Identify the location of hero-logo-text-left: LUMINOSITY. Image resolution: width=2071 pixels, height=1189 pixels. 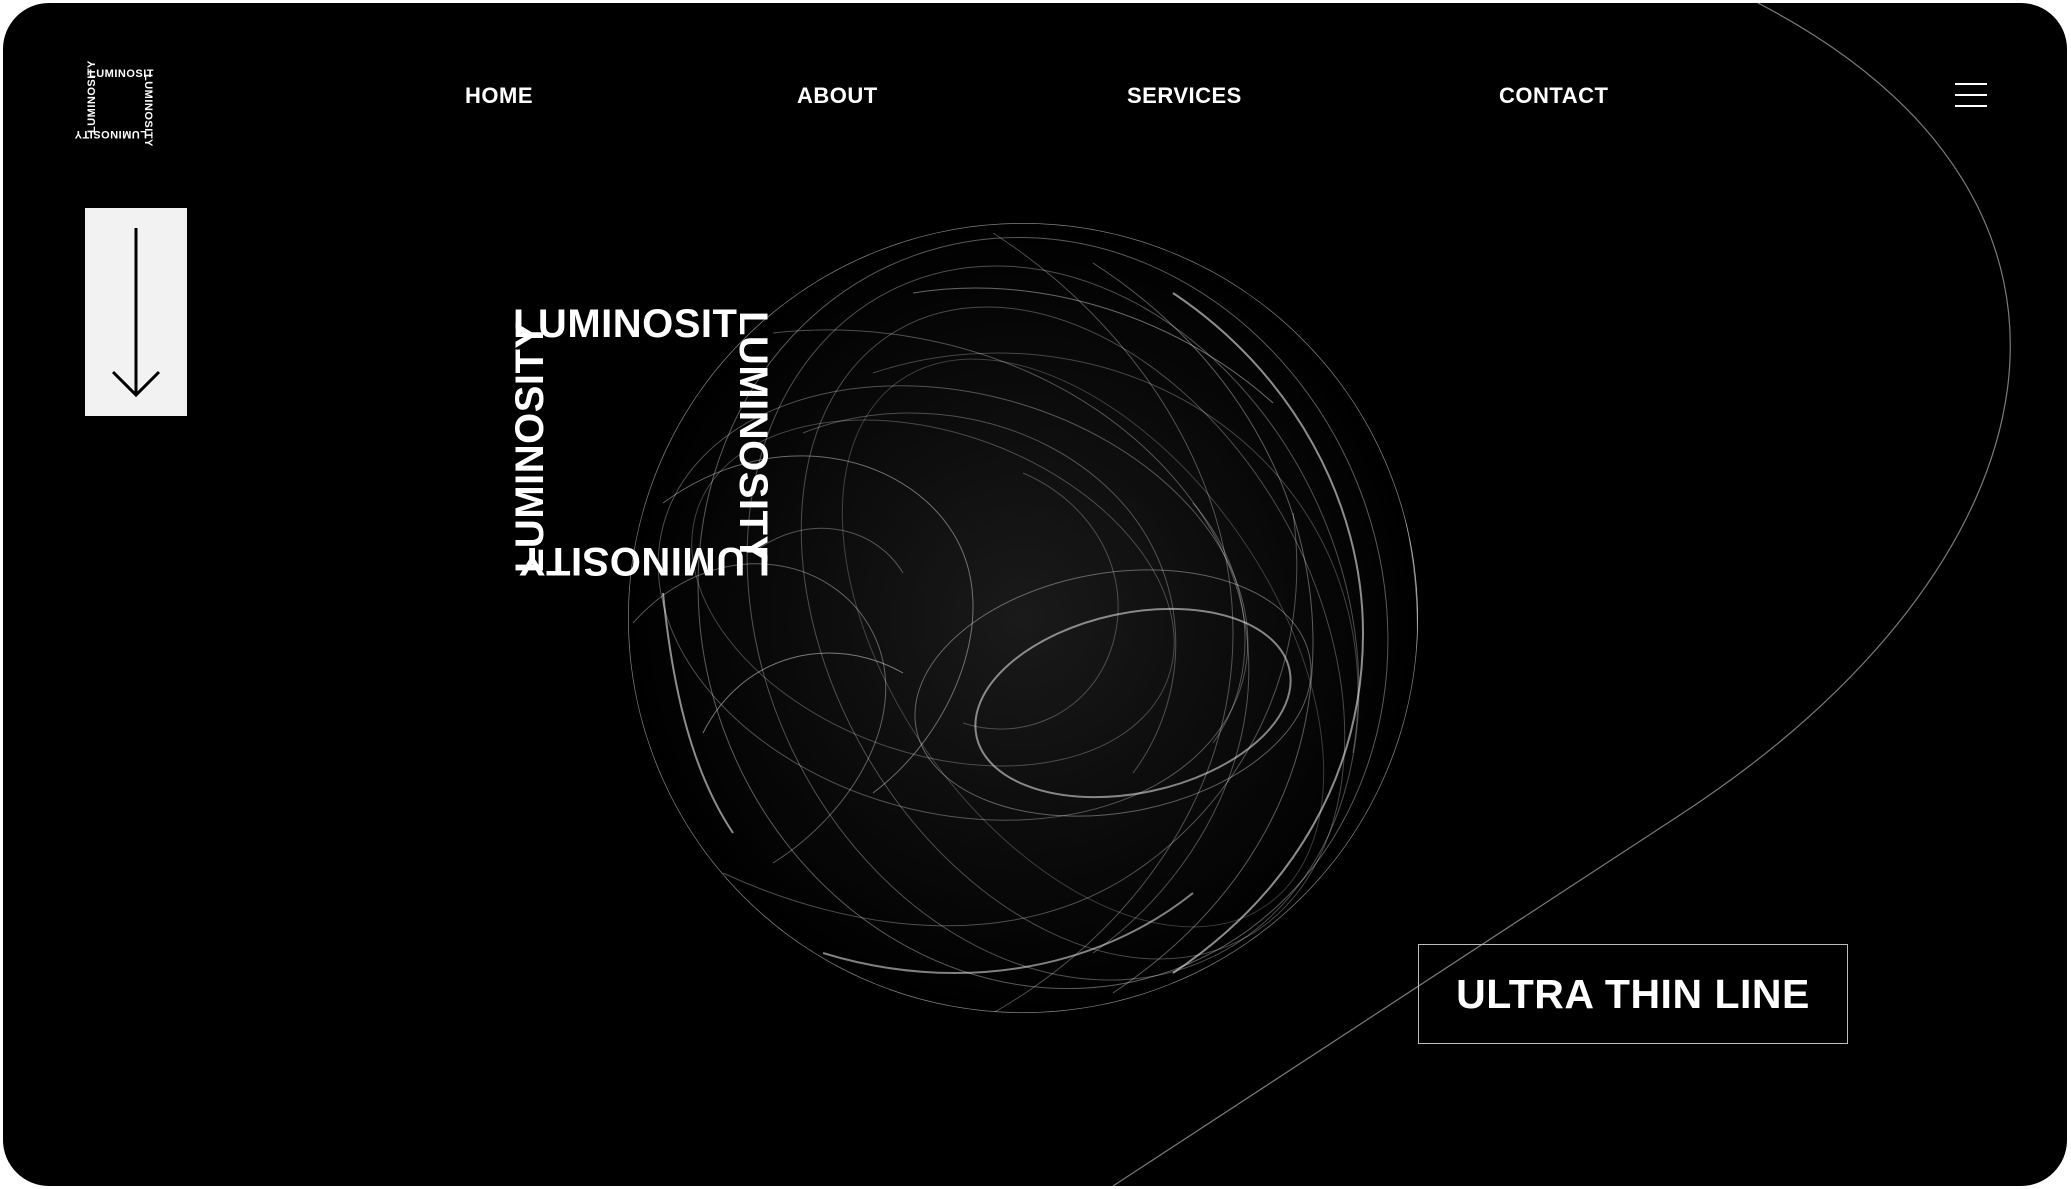
(530, 447).